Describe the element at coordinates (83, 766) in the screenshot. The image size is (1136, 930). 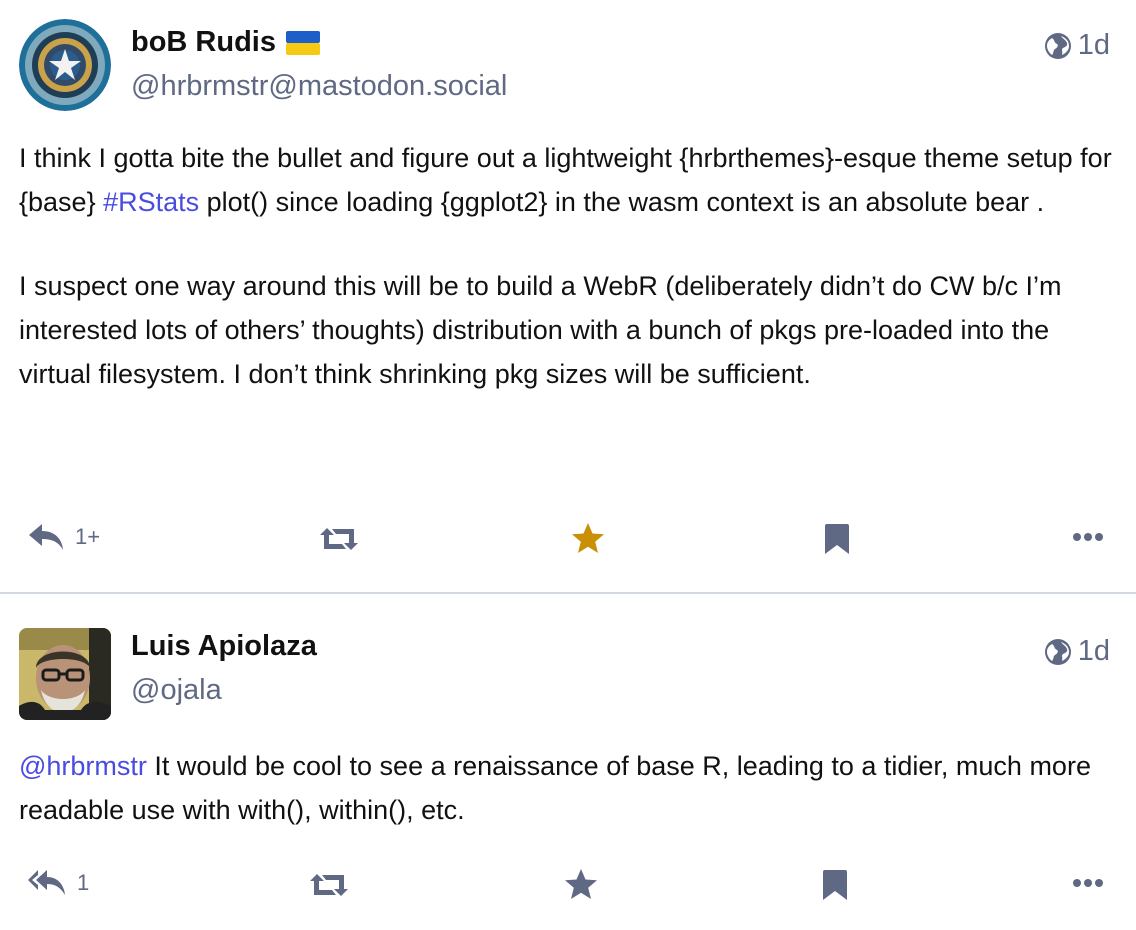
I see `mention-link: @hrbrmstr` at that location.